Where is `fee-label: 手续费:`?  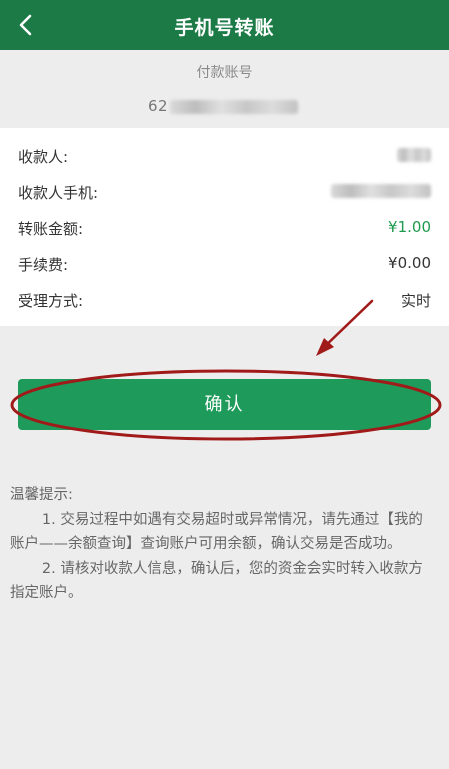
fee-label: 手续费: is located at coordinates (43, 265).